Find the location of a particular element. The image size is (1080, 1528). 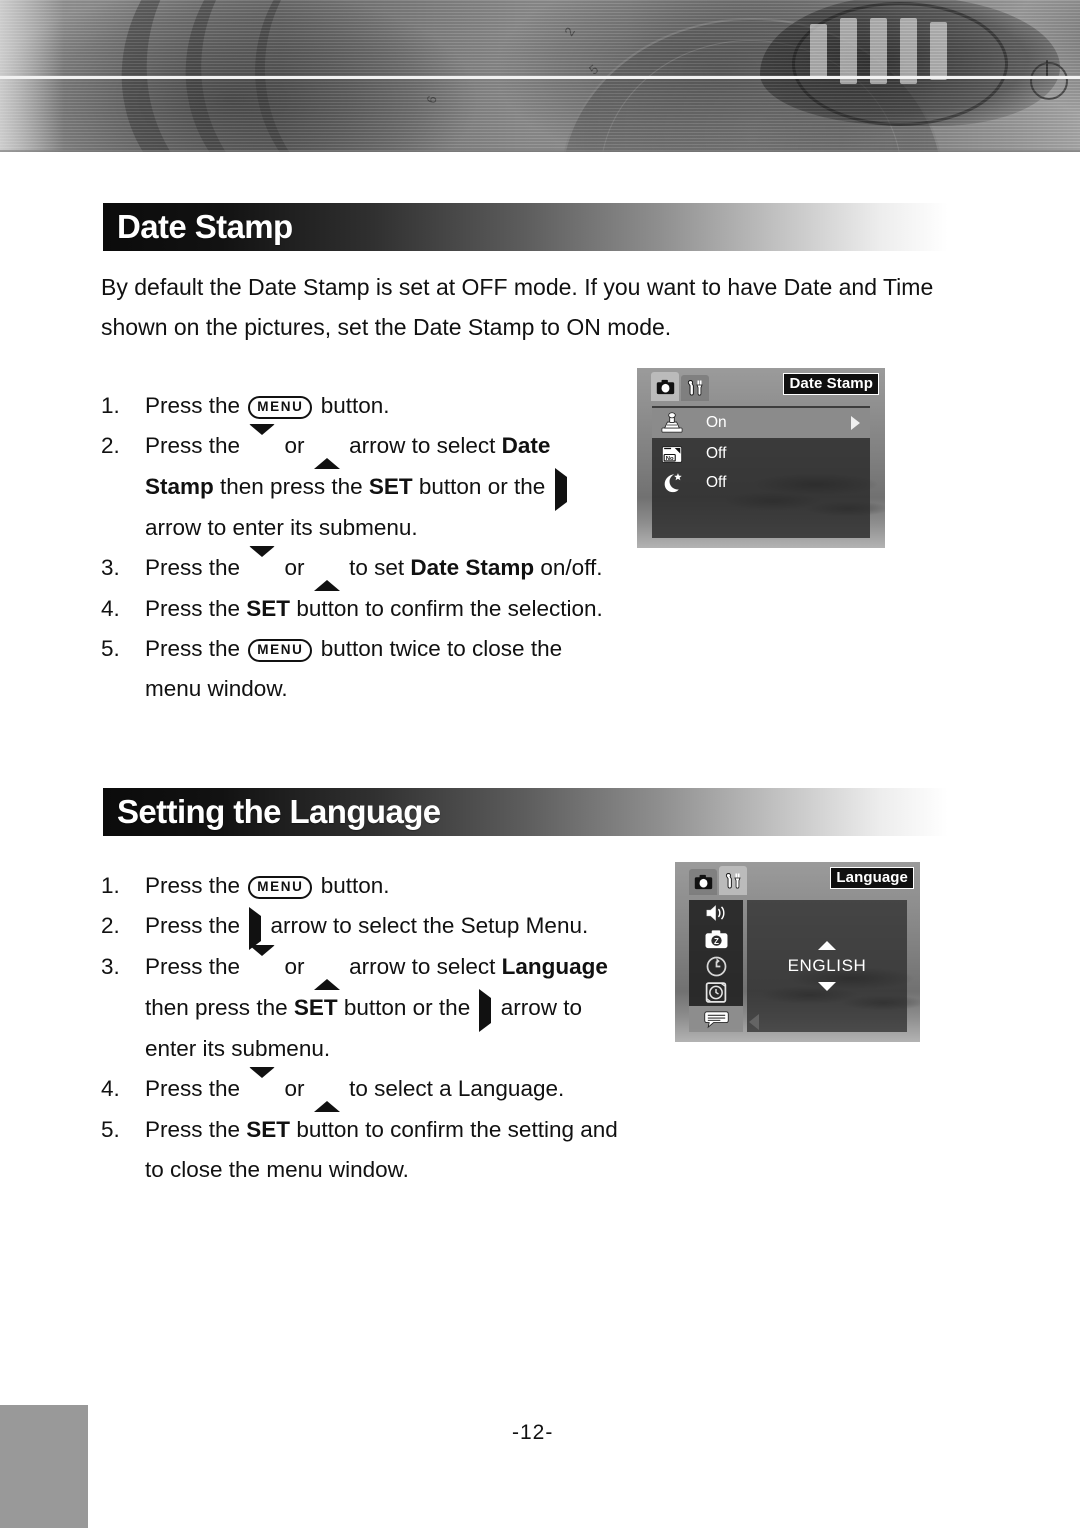

sidebar-item-reset is located at coordinates (716, 966).